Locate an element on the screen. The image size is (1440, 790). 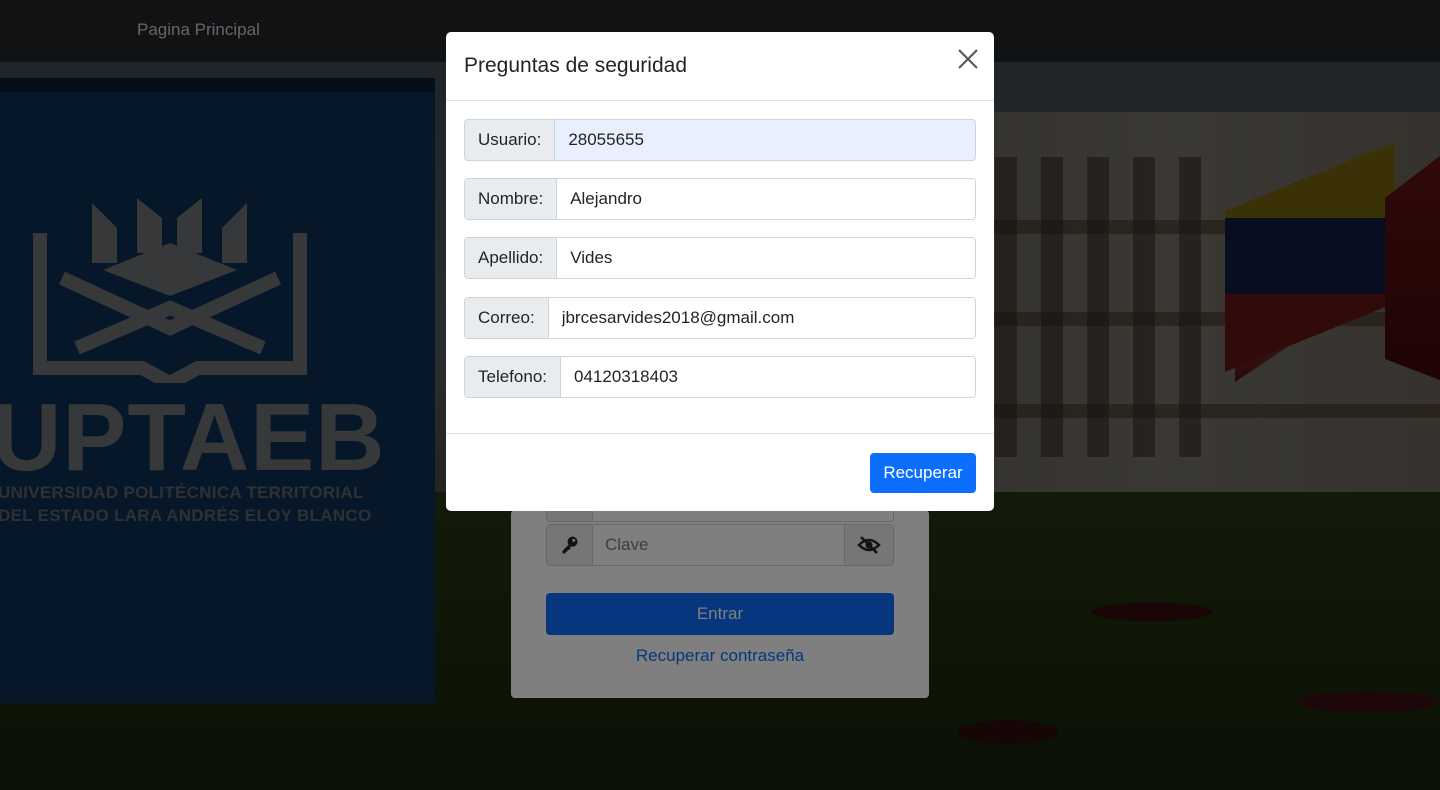
telefono-field-group: Telefono: is located at coordinates (720, 377).